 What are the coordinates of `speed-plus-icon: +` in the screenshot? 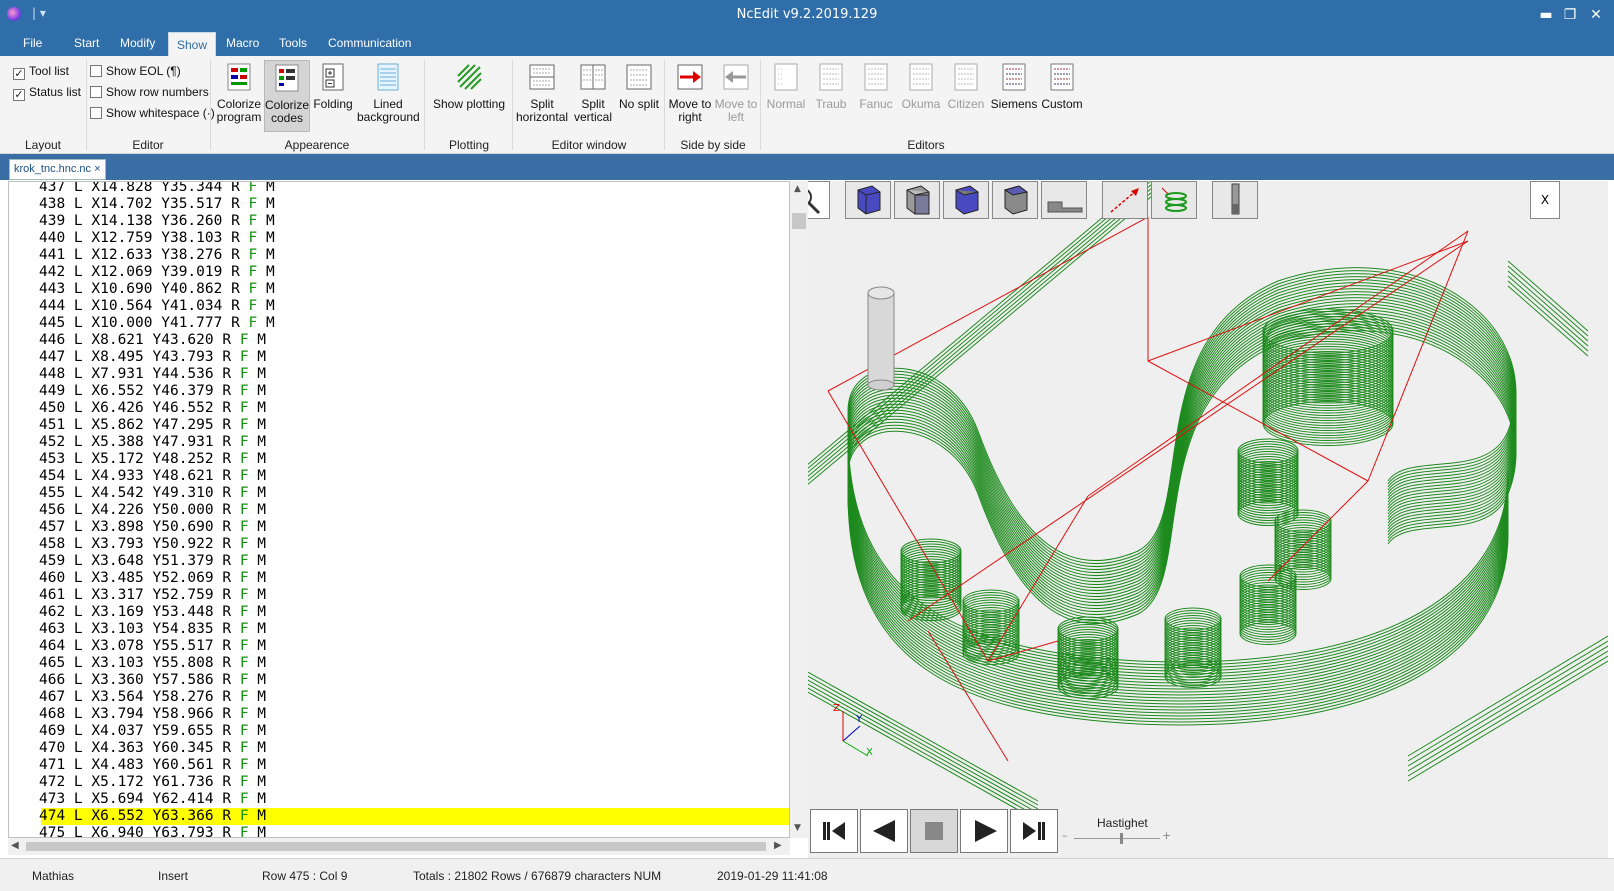 It's located at (1166, 835).